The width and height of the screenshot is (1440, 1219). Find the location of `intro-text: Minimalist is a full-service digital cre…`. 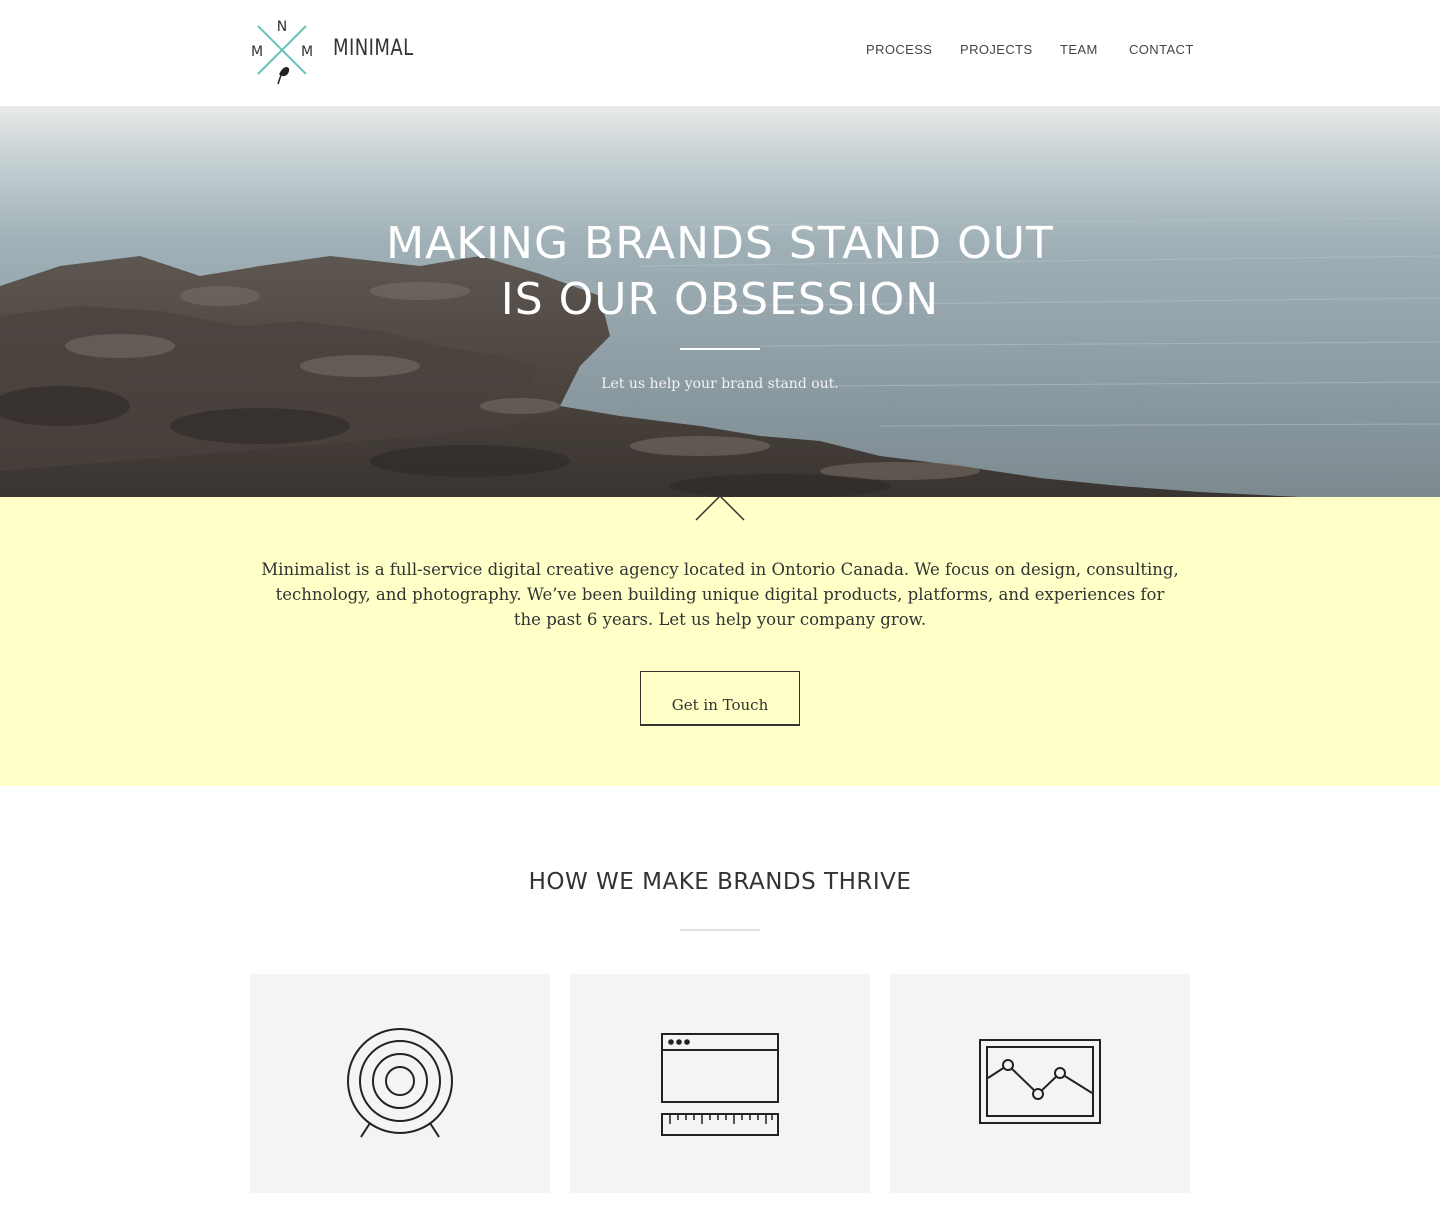

intro-text: Minimalist is a full-service digital cre… is located at coordinates (720, 594).